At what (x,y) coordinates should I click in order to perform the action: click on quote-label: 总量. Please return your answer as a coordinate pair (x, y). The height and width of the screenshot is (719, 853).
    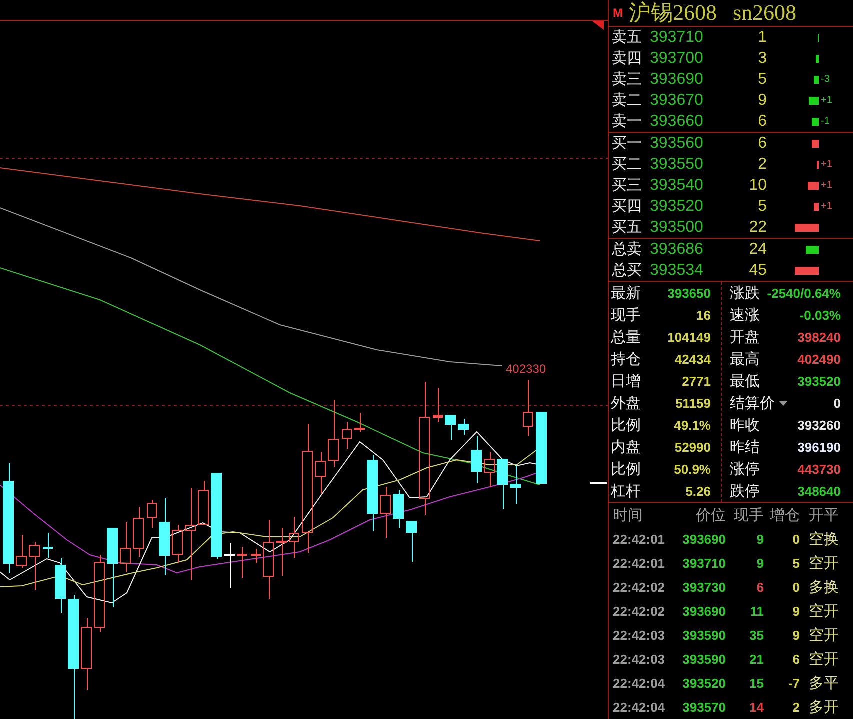
    Looking at the image, I should click on (626, 337).